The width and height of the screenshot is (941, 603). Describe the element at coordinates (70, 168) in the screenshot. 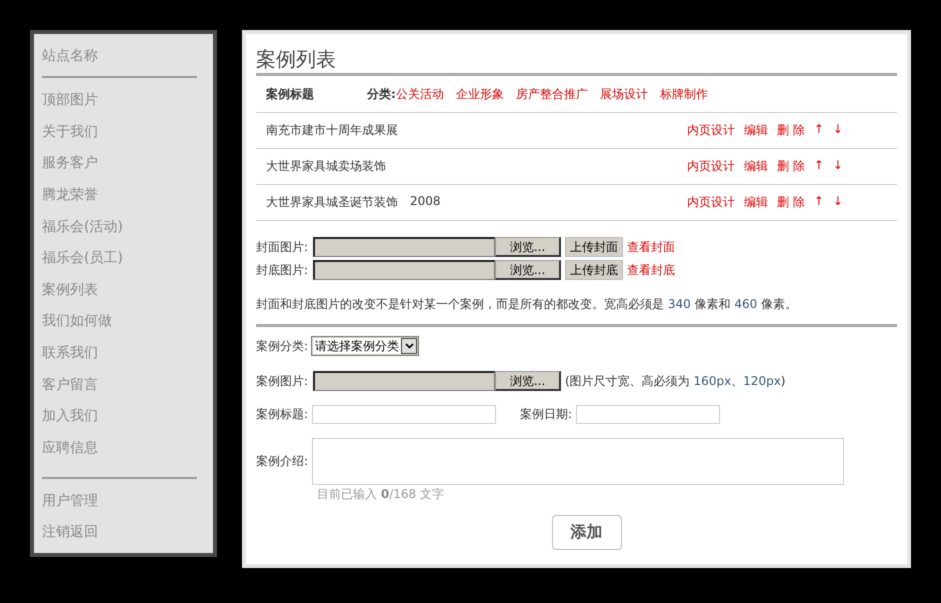

I see `nav-link: 服务客户` at that location.